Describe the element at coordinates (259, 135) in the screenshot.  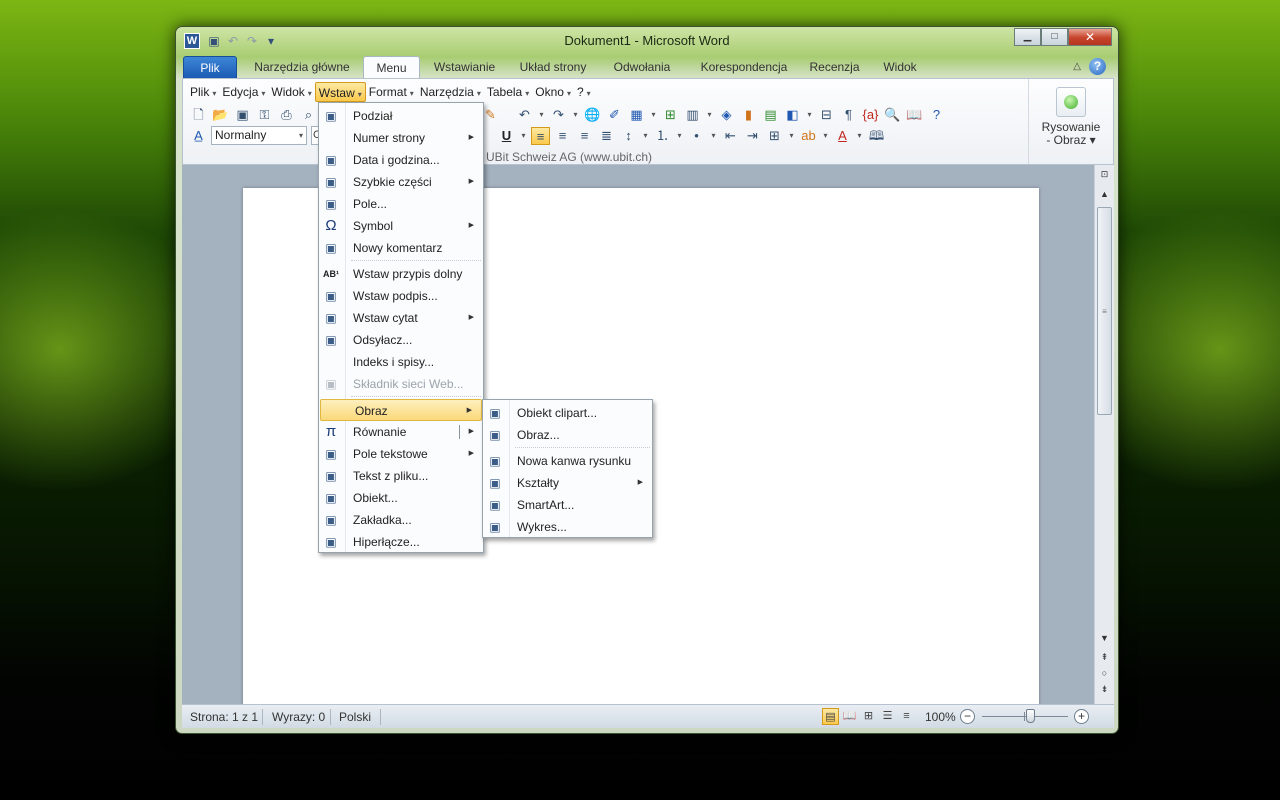
I see `style-select: Normalny ▾` at that location.